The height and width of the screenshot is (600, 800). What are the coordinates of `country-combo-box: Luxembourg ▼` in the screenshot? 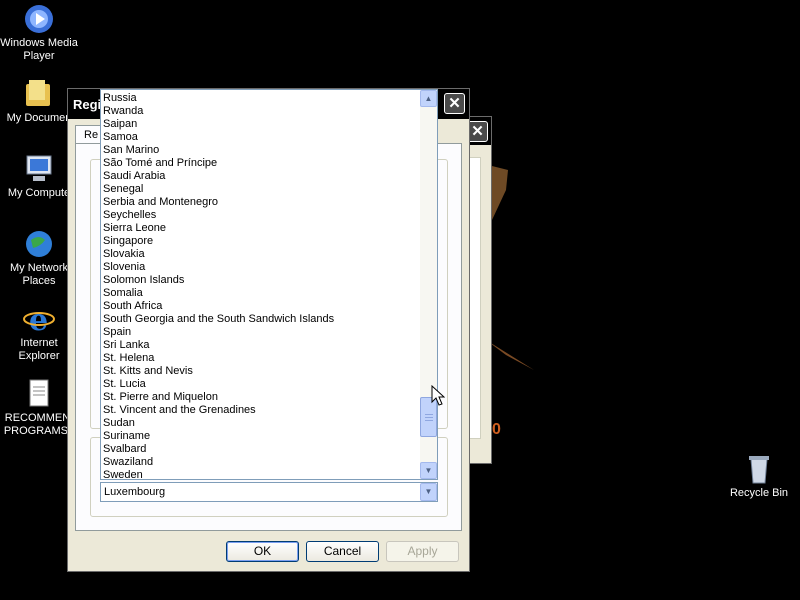 It's located at (269, 492).